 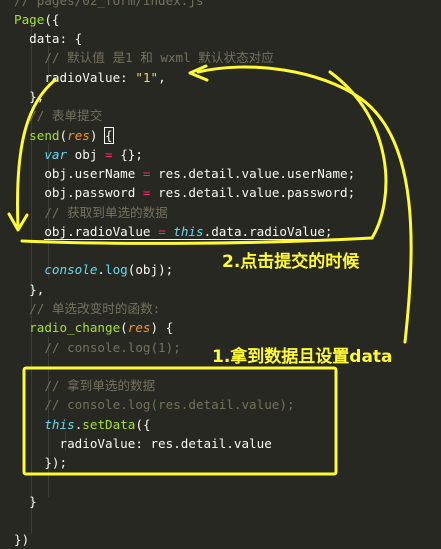 I want to click on underline-mark, so click(x=197, y=240).